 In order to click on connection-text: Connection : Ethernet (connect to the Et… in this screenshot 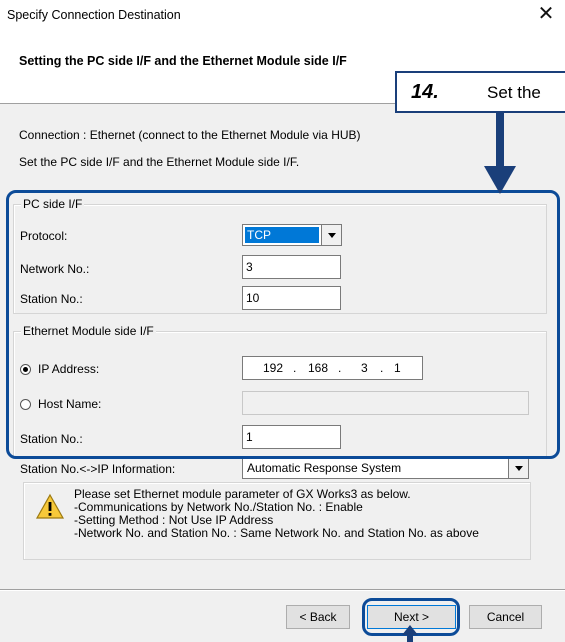, I will do `click(190, 135)`.